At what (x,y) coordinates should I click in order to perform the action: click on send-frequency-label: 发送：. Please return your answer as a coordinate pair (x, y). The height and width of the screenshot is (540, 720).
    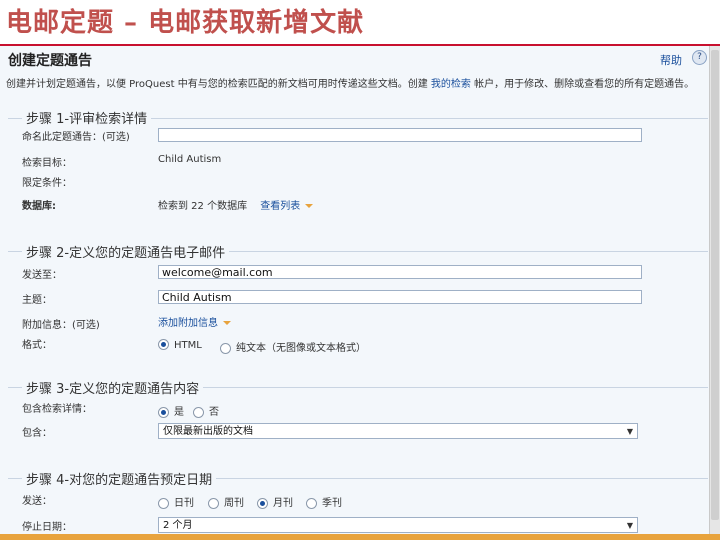
    Looking at the image, I should click on (37, 501).